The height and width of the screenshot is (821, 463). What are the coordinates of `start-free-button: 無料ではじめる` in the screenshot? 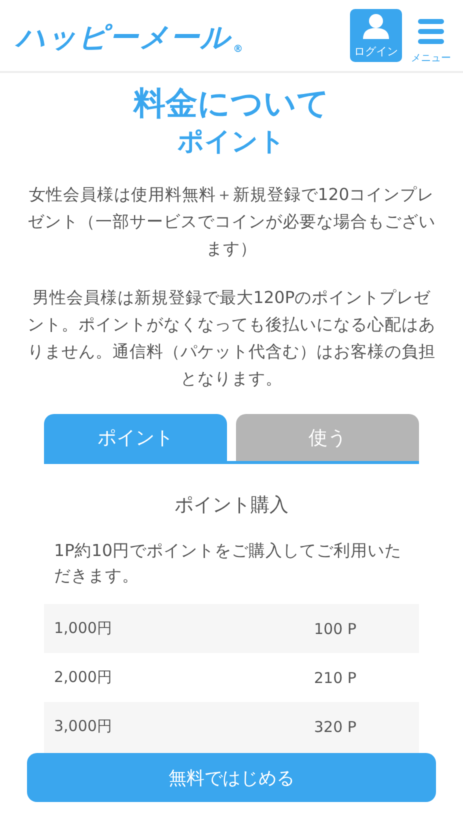 It's located at (231, 777).